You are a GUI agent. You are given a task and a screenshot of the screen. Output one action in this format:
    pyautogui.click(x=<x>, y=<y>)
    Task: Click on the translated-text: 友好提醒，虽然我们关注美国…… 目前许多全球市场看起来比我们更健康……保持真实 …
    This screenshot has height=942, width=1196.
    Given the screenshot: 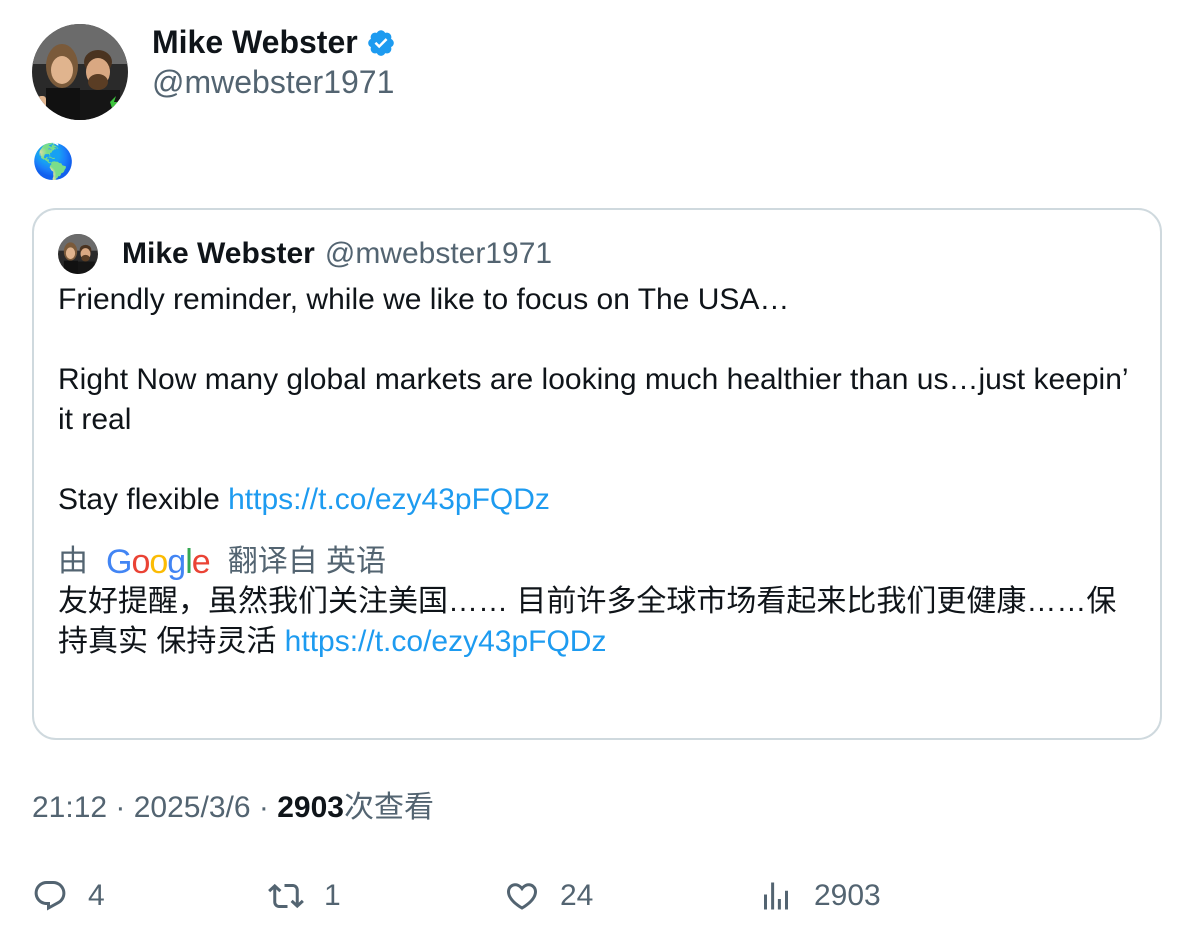 What is the action you would take?
    pyautogui.click(x=598, y=622)
    